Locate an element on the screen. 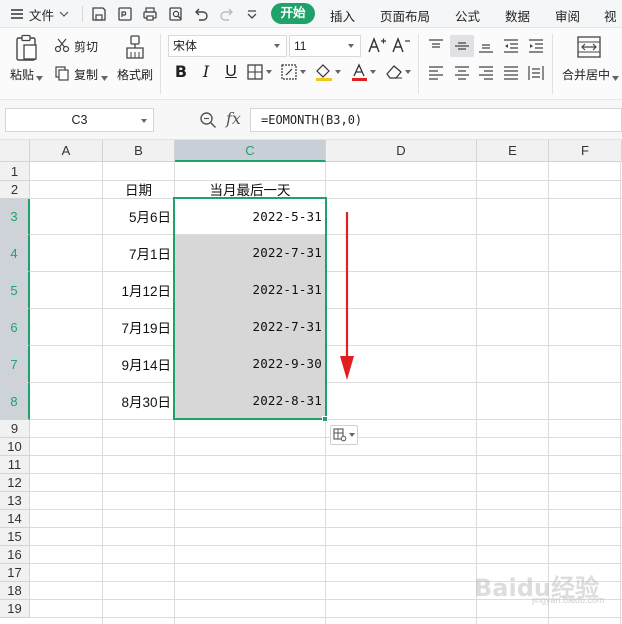 This screenshot has width=622, height=624. row-header-10: 10 is located at coordinates (15, 447).